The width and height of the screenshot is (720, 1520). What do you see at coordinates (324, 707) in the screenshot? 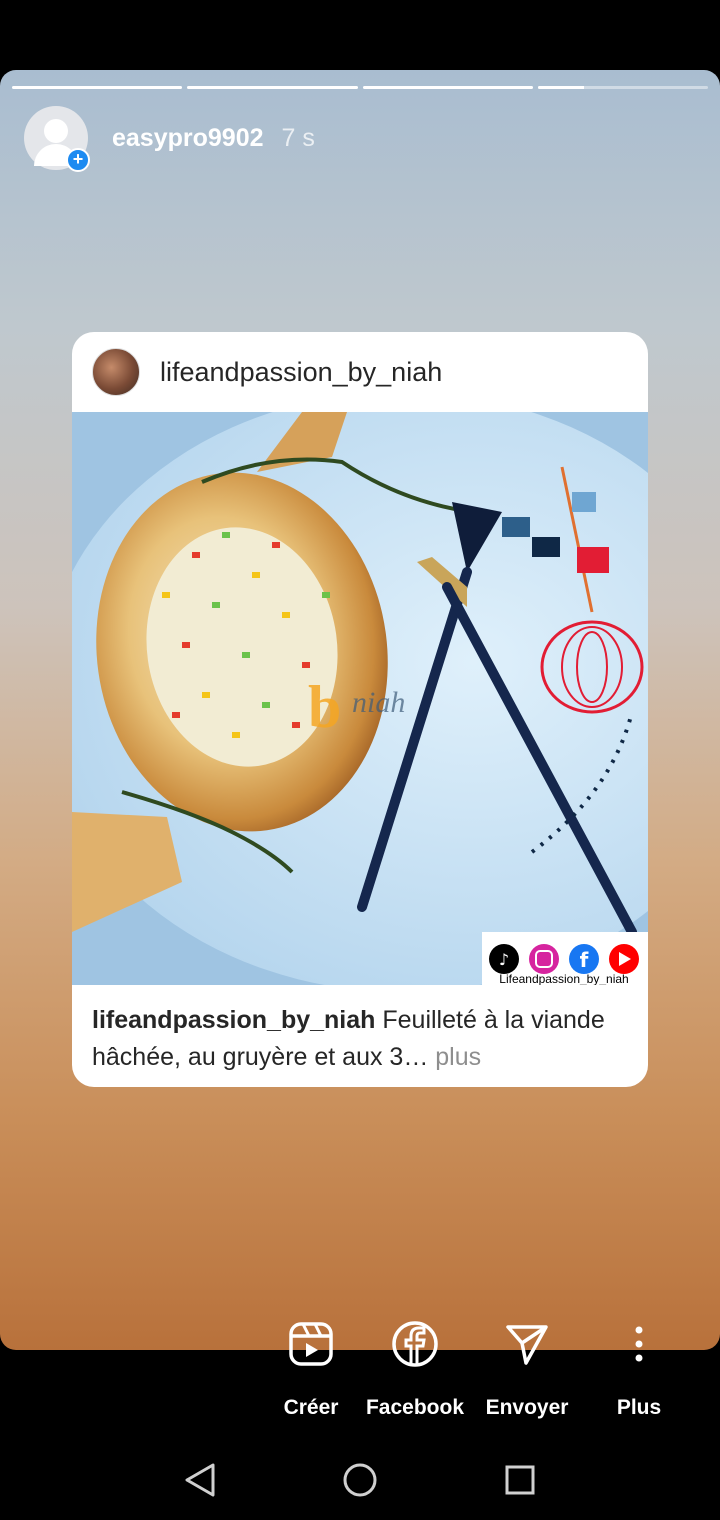
I see `svg-text: b` at bounding box center [324, 707].